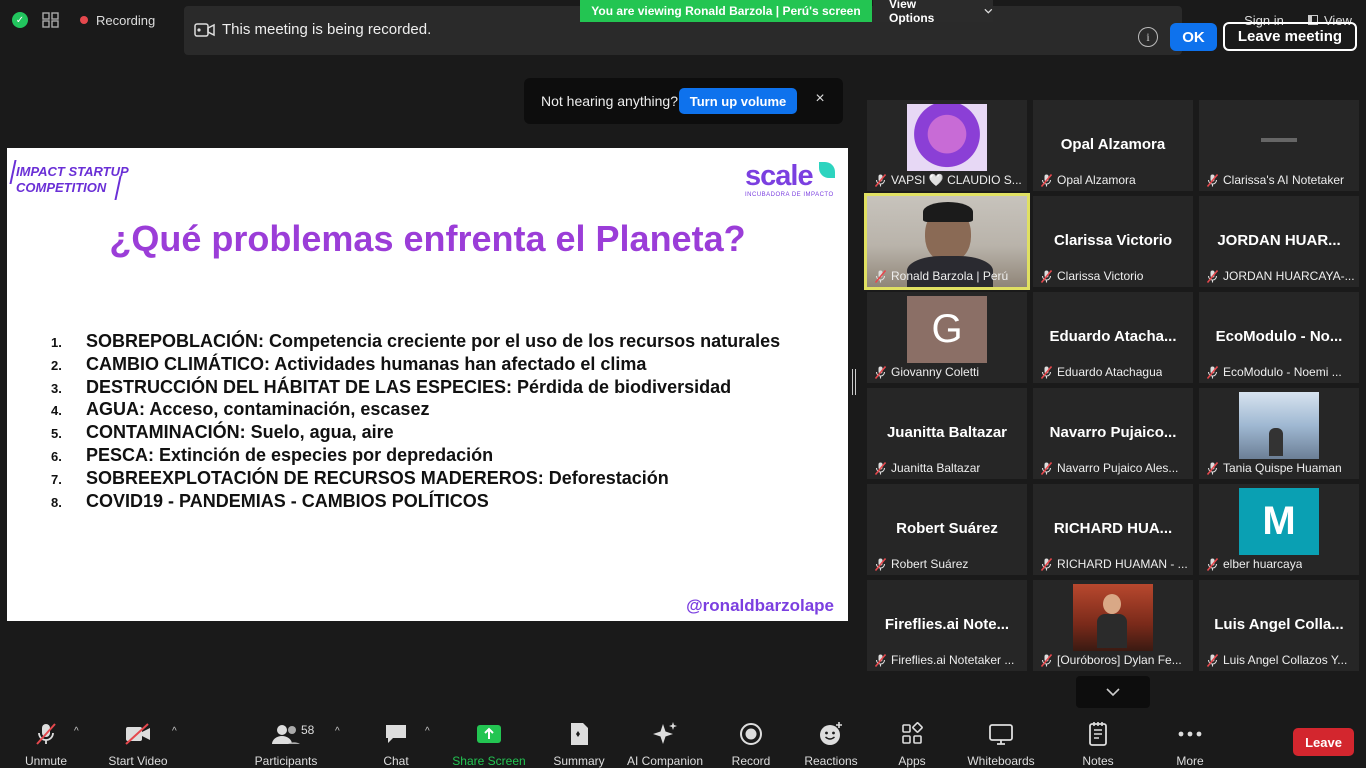  I want to click on chat-button: Chat, so click(396, 740).